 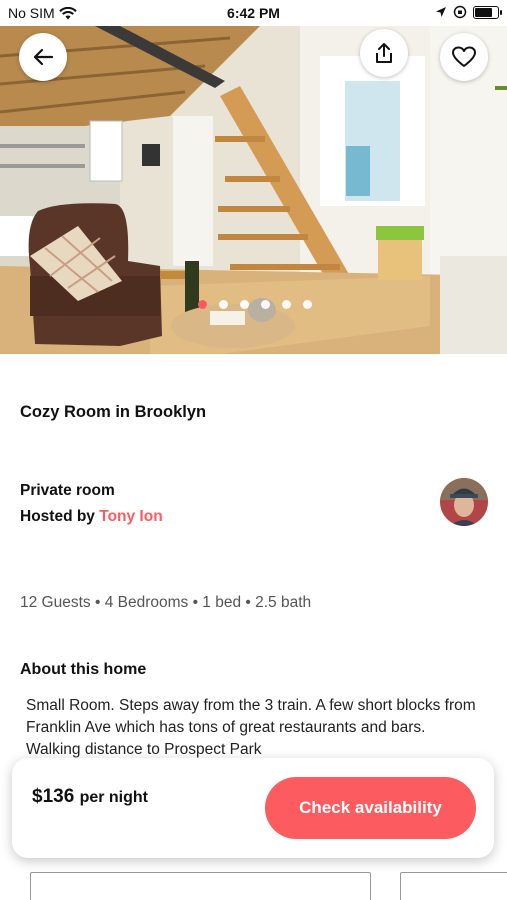 I want to click on hosted-by: Hosted by Tony Ion, so click(x=91, y=517).